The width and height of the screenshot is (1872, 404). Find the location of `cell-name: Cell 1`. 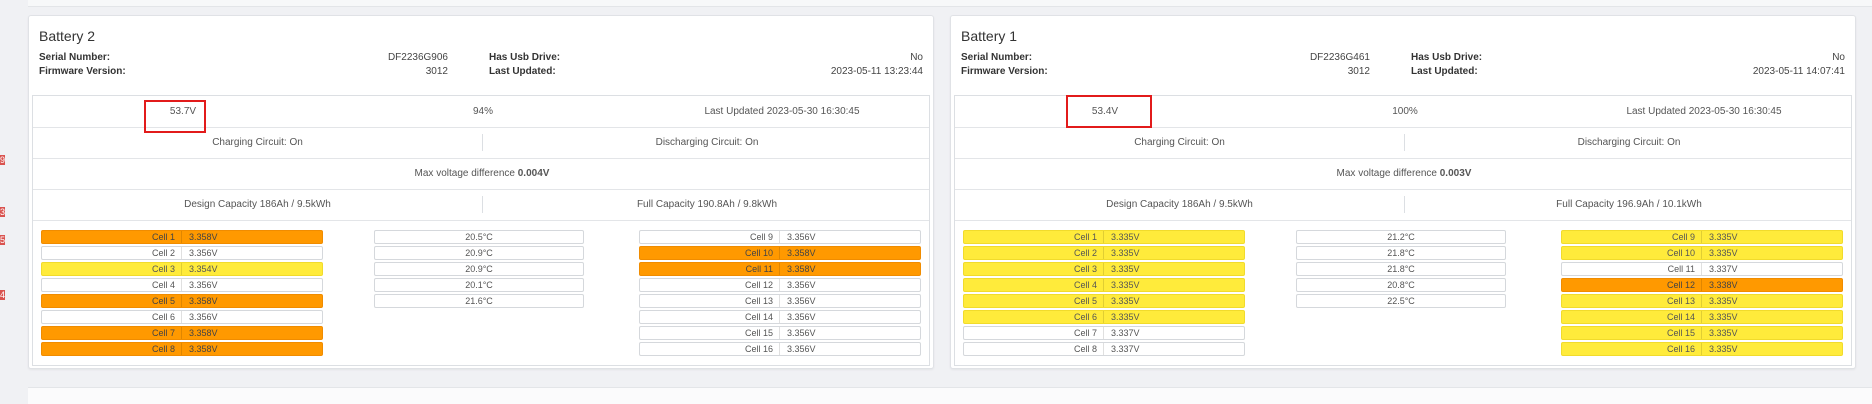

cell-name: Cell 1 is located at coordinates (1034, 237).